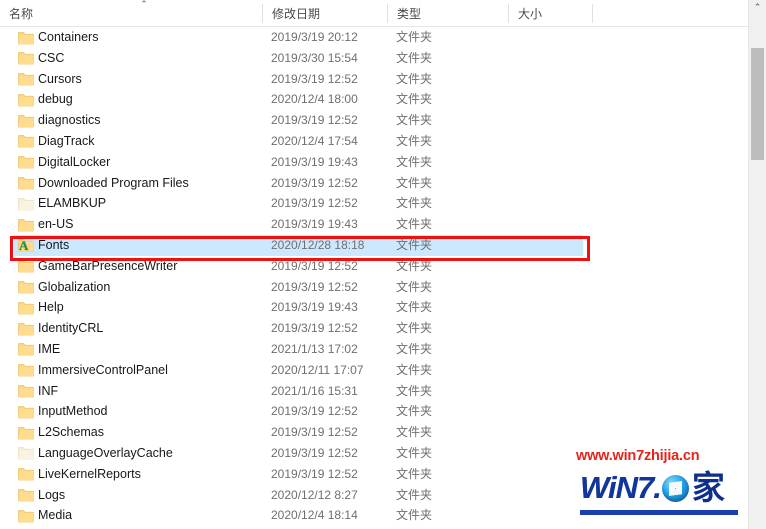  What do you see at coordinates (74, 161) in the screenshot?
I see `file-name-cell: DigitalLocker` at bounding box center [74, 161].